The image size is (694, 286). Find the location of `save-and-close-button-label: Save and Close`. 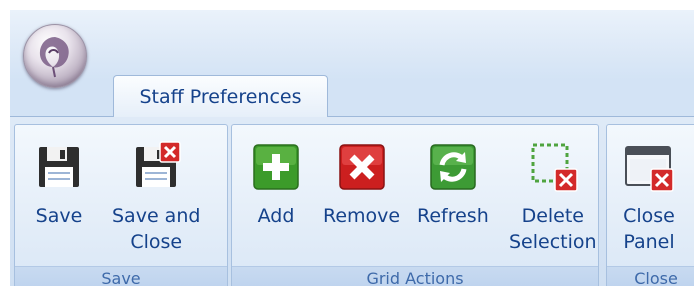

save-and-close-button-label: Save and Close is located at coordinates (156, 229).